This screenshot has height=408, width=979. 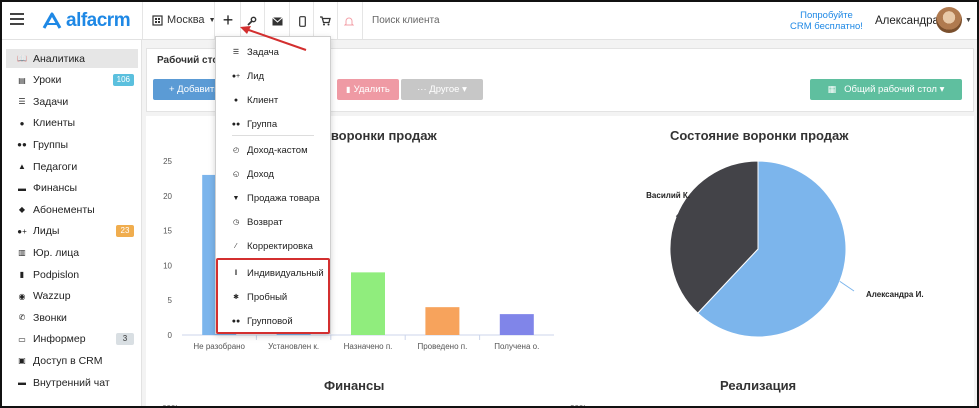 What do you see at coordinates (273, 246) in the screenshot?
I see `dropdown-item: ⁄ Корректировка` at bounding box center [273, 246].